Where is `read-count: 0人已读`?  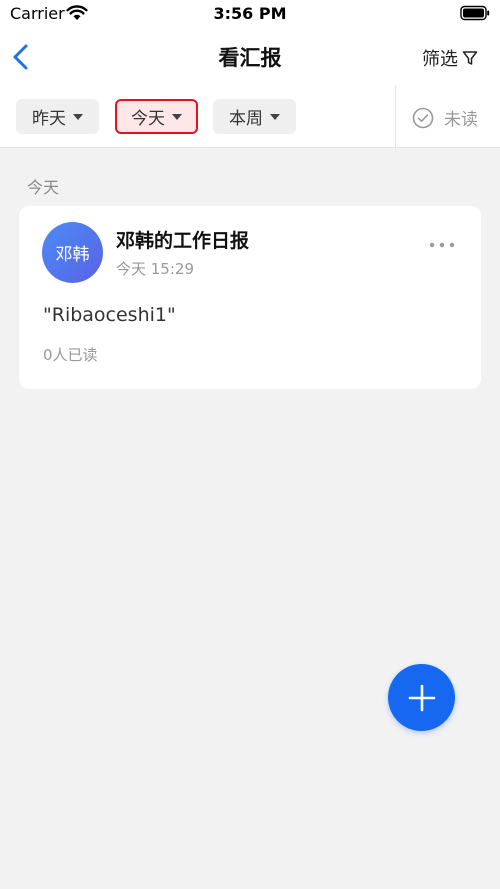
read-count: 0人已读 is located at coordinates (70, 355).